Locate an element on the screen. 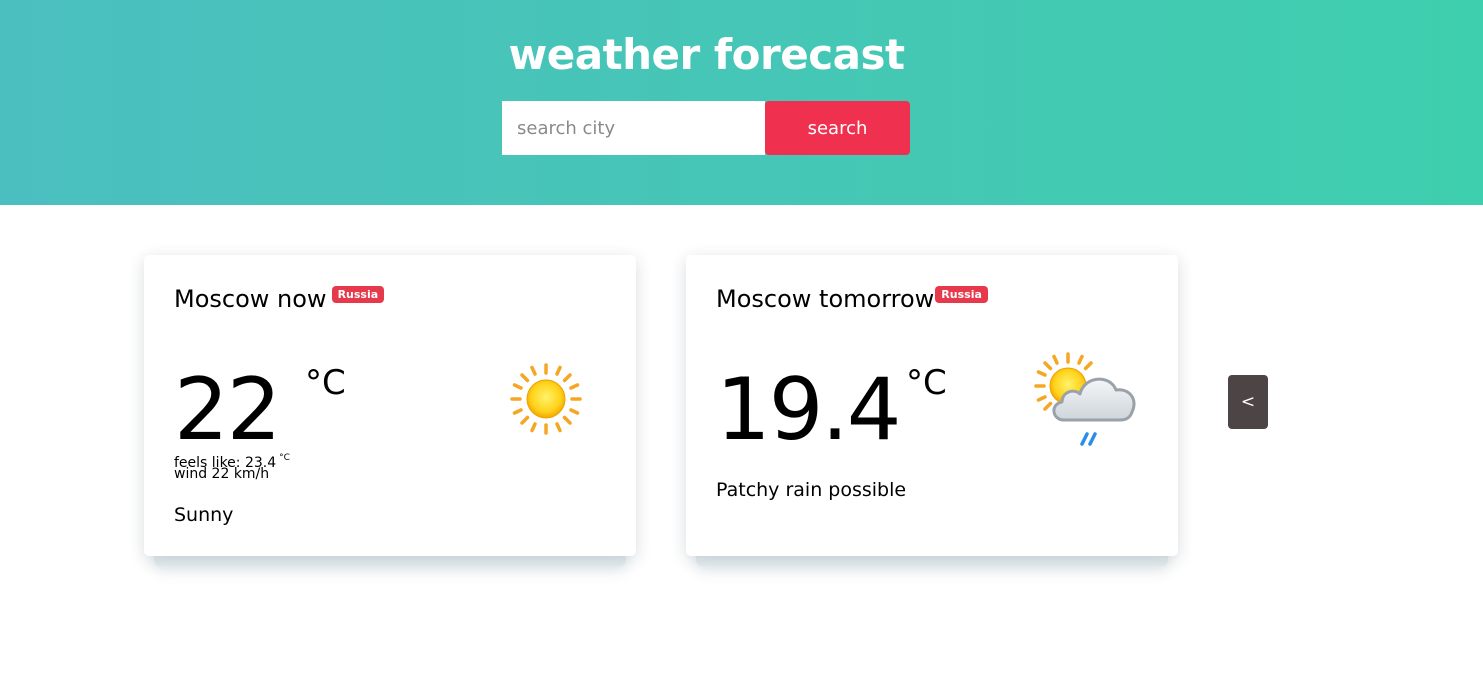  card-title: Moscow now Russia is located at coordinates (279, 299).